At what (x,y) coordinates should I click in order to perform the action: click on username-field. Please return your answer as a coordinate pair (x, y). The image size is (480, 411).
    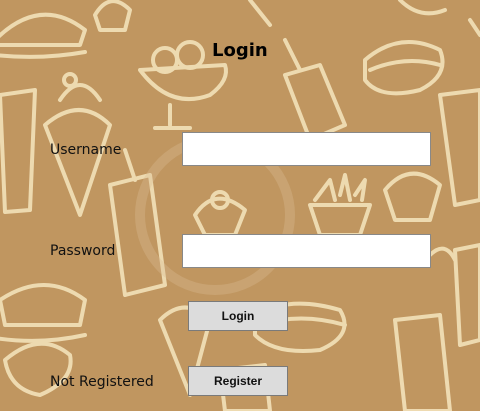
    Looking at the image, I should click on (306, 149).